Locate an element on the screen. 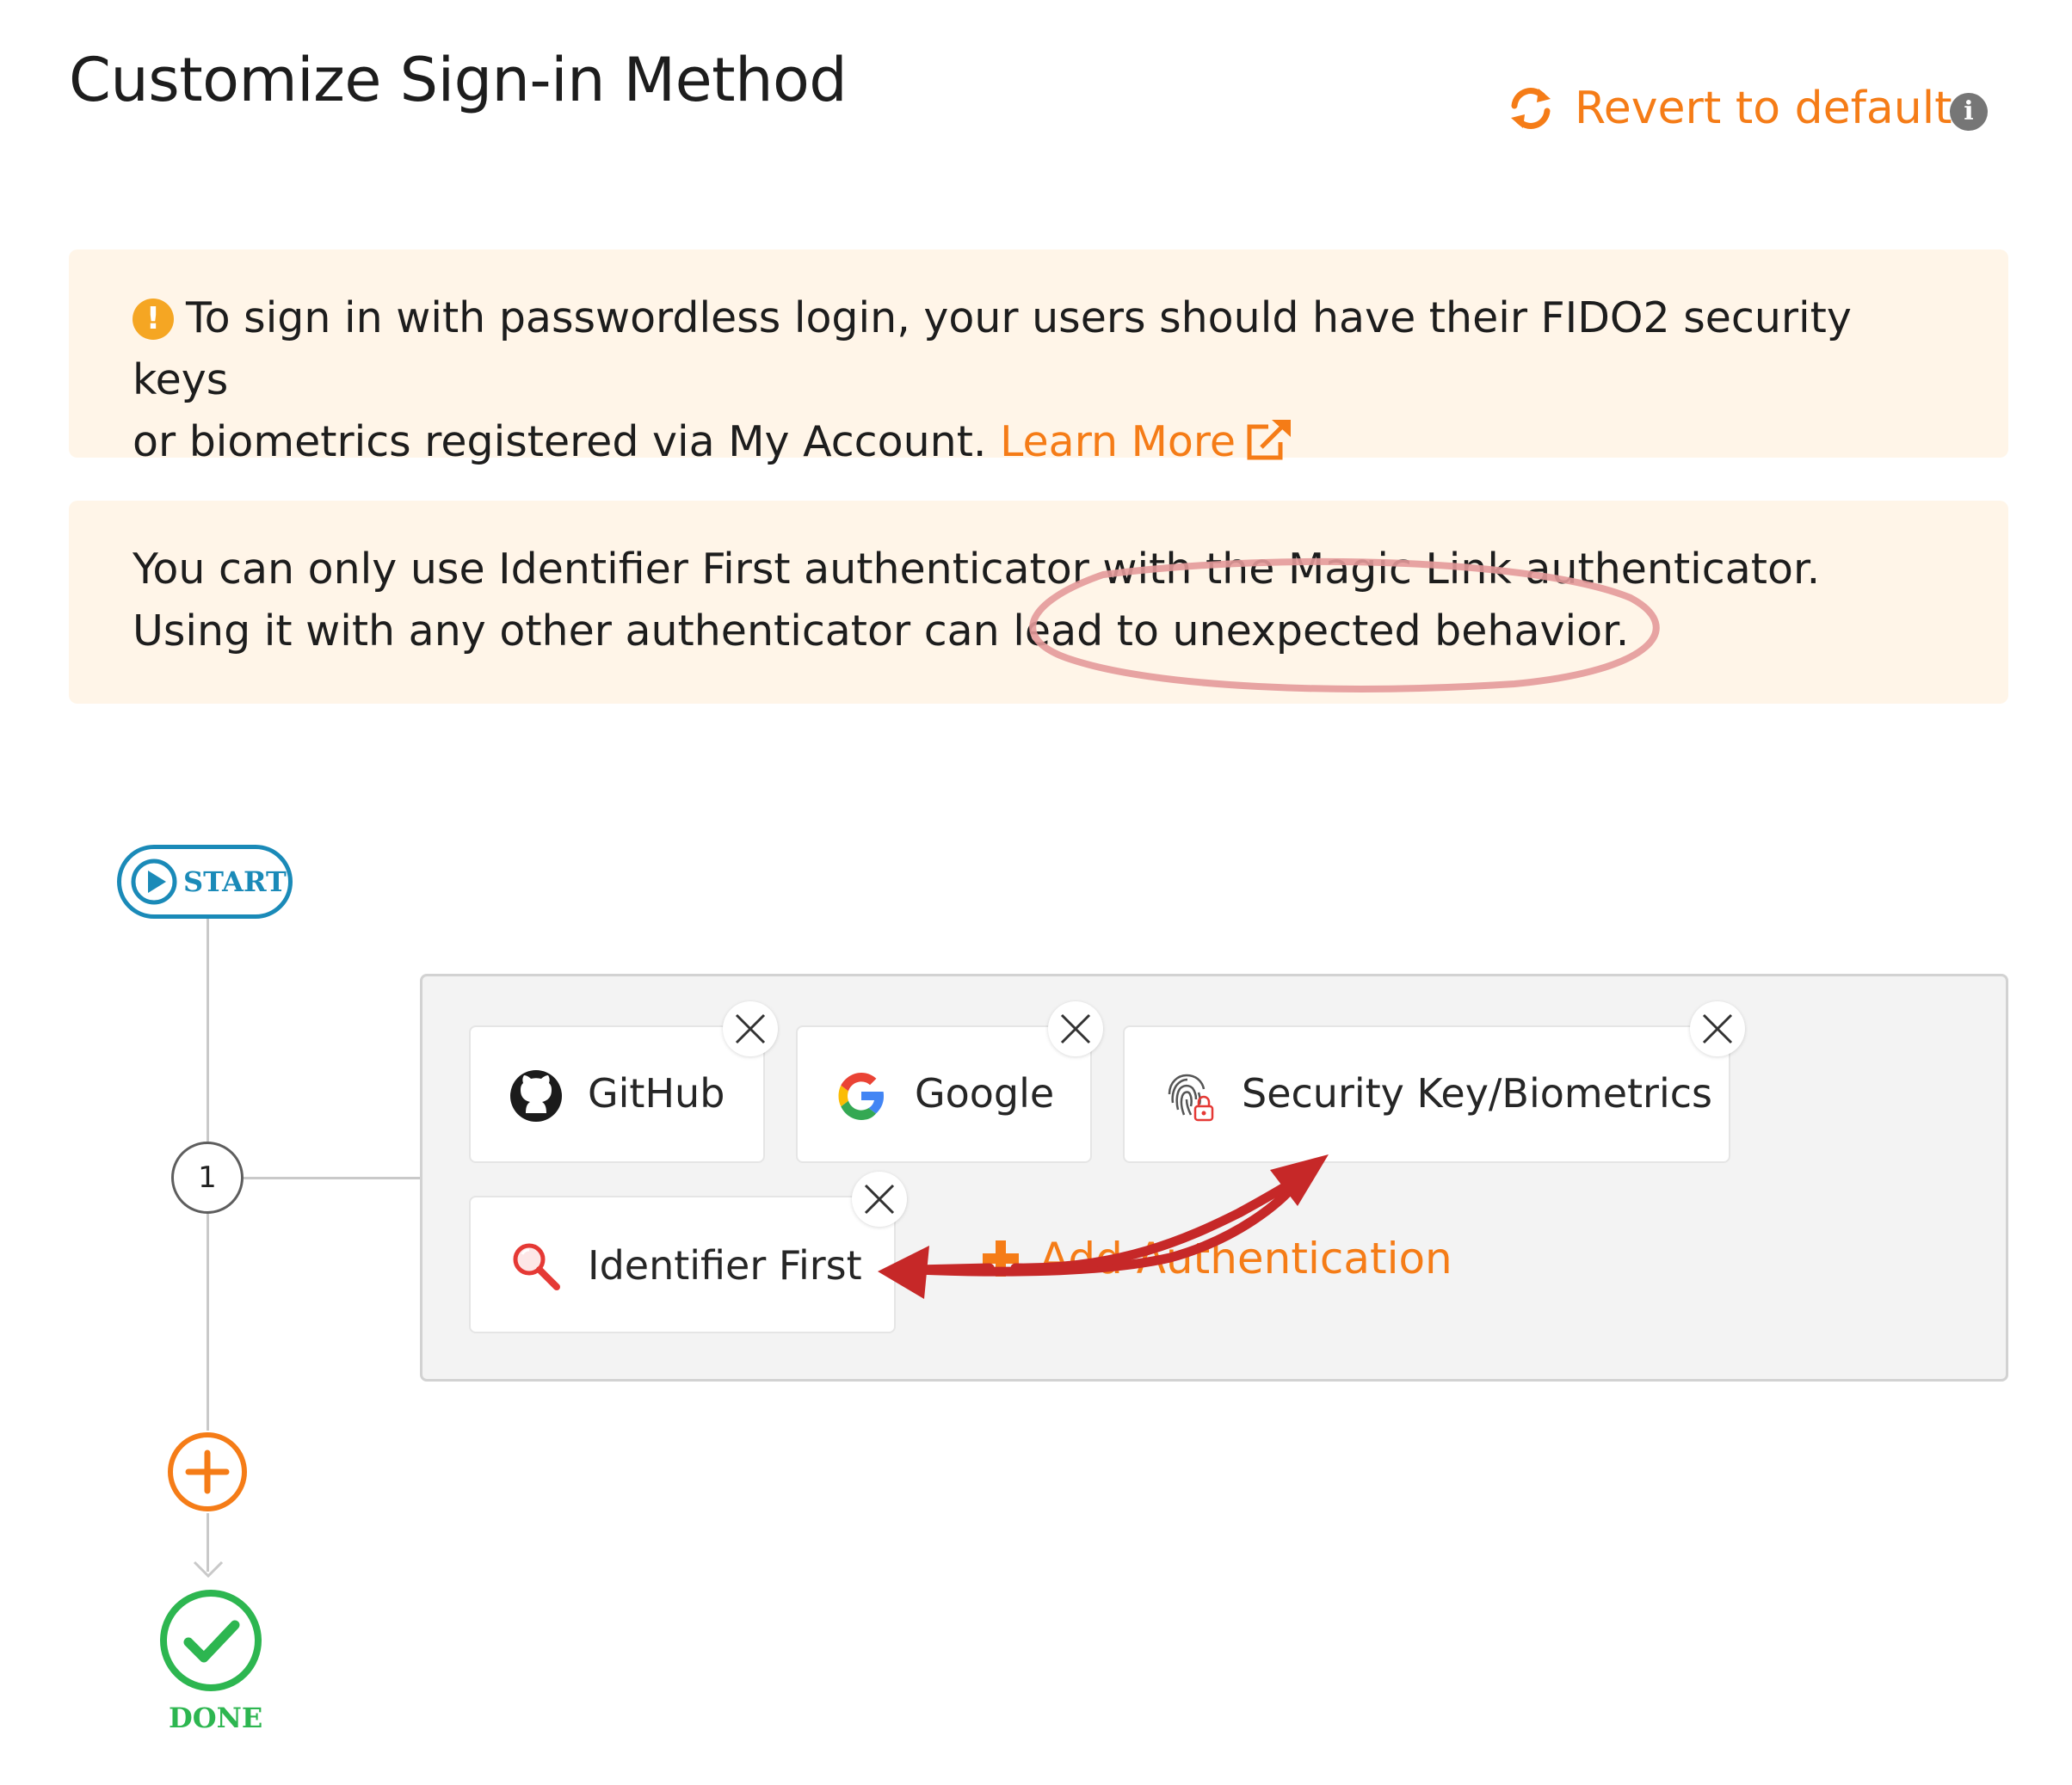 The height and width of the screenshot is (1785, 2072). warning-icon: ! is located at coordinates (153, 319).